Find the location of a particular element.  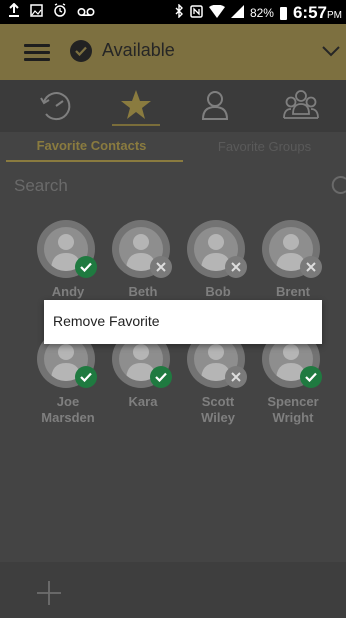

signal-icon is located at coordinates (237, 13).